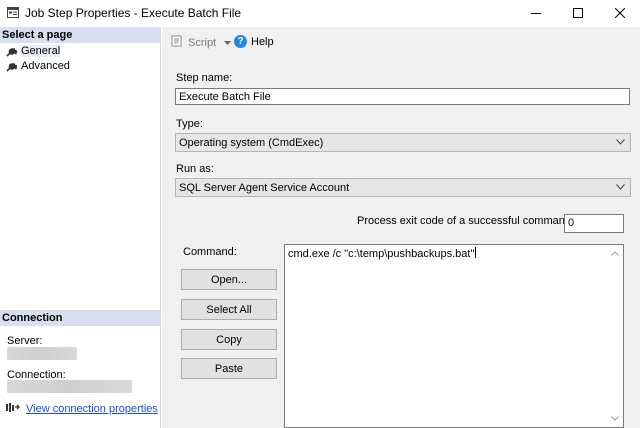  What do you see at coordinates (262, 41) in the screenshot?
I see `help-label: Help` at bounding box center [262, 41].